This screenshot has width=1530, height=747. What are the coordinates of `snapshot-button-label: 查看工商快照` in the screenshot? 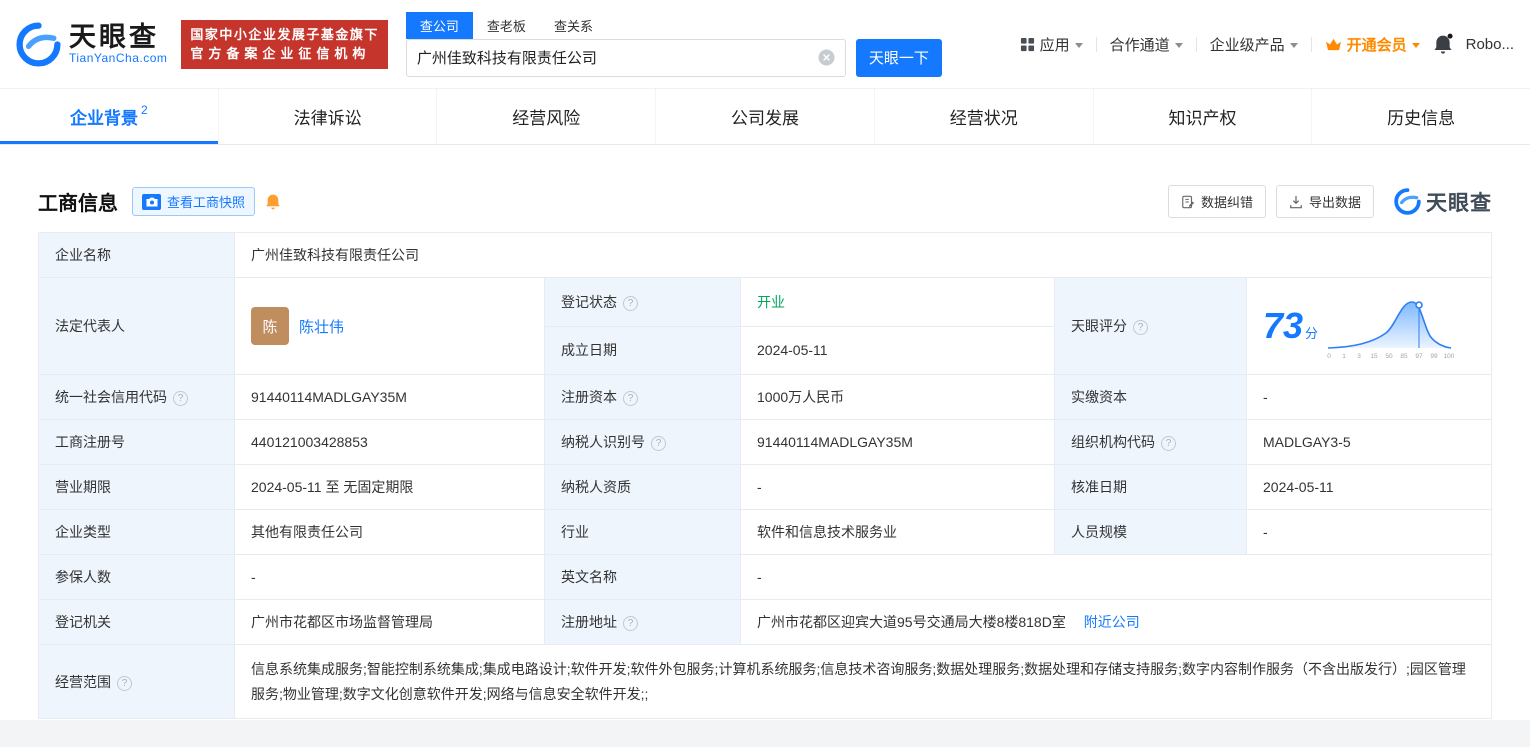 It's located at (206, 202).